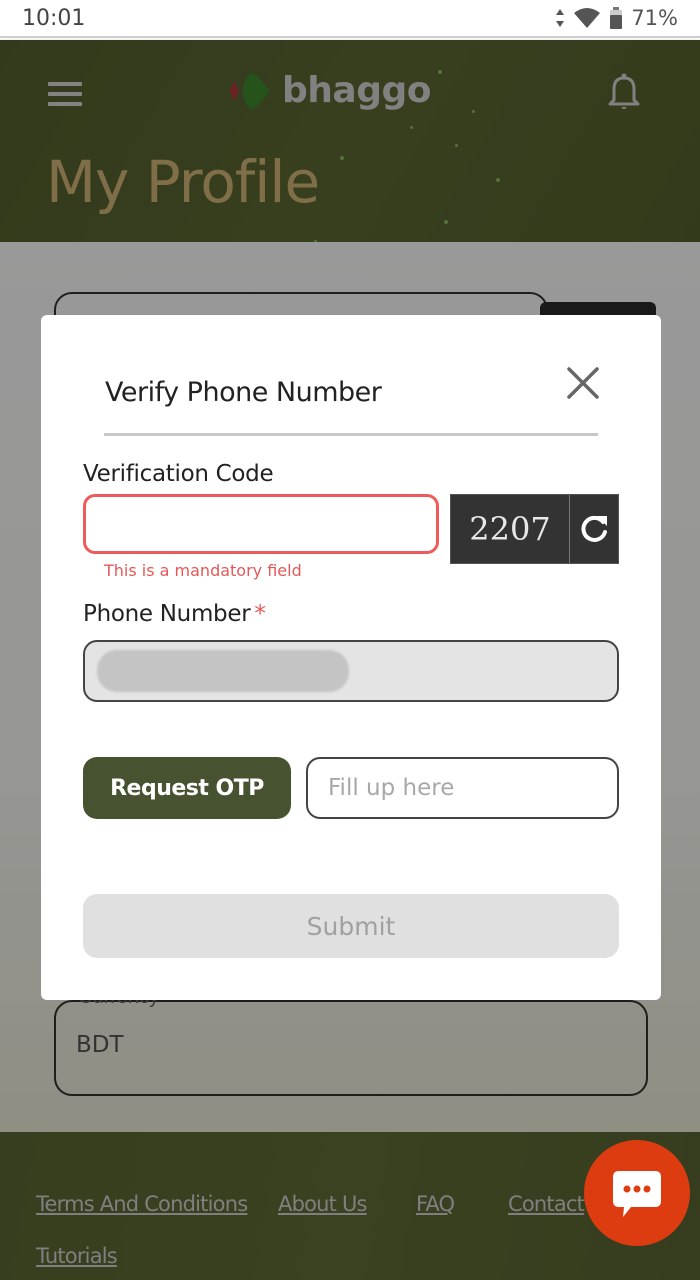 The width and height of the screenshot is (700, 1280). What do you see at coordinates (203, 570) in the screenshot?
I see `verification-code-error: This is a mandatory field` at bounding box center [203, 570].